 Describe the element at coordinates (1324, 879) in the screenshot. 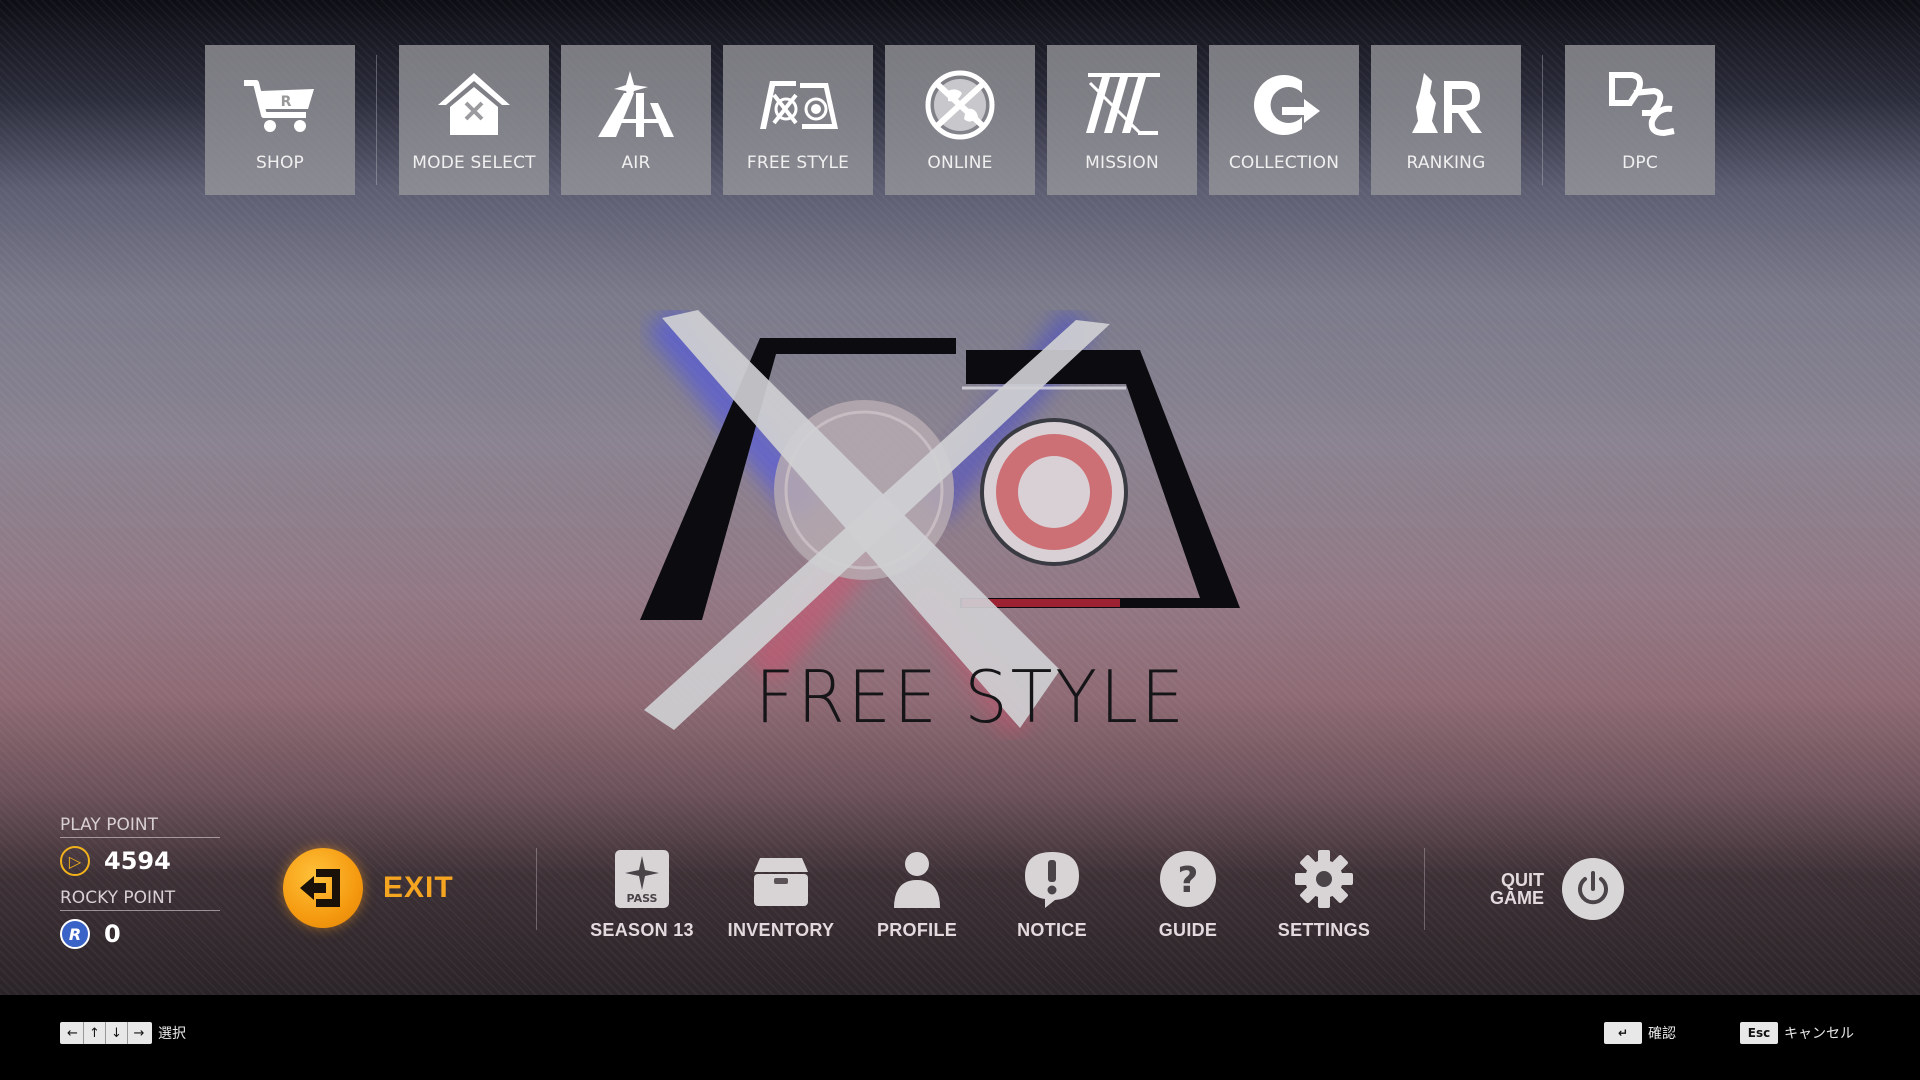

I see `settings-gear-icon` at that location.